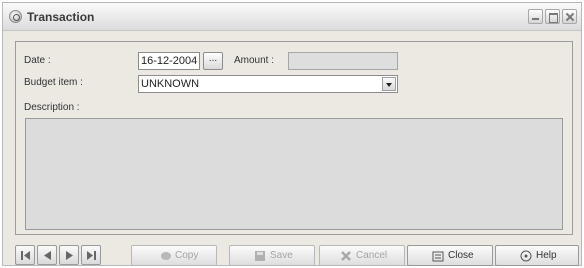 This screenshot has height=268, width=584. I want to click on help-button: Help, so click(537, 255).